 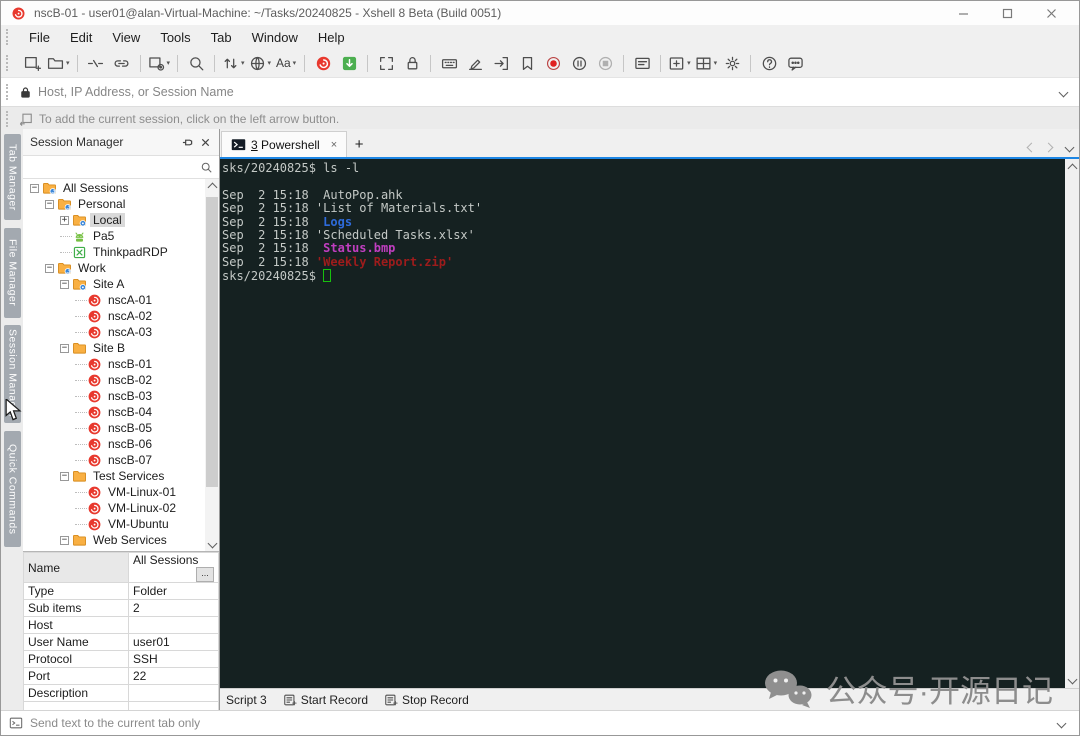 I want to click on menu-file: File, so click(x=39, y=37).